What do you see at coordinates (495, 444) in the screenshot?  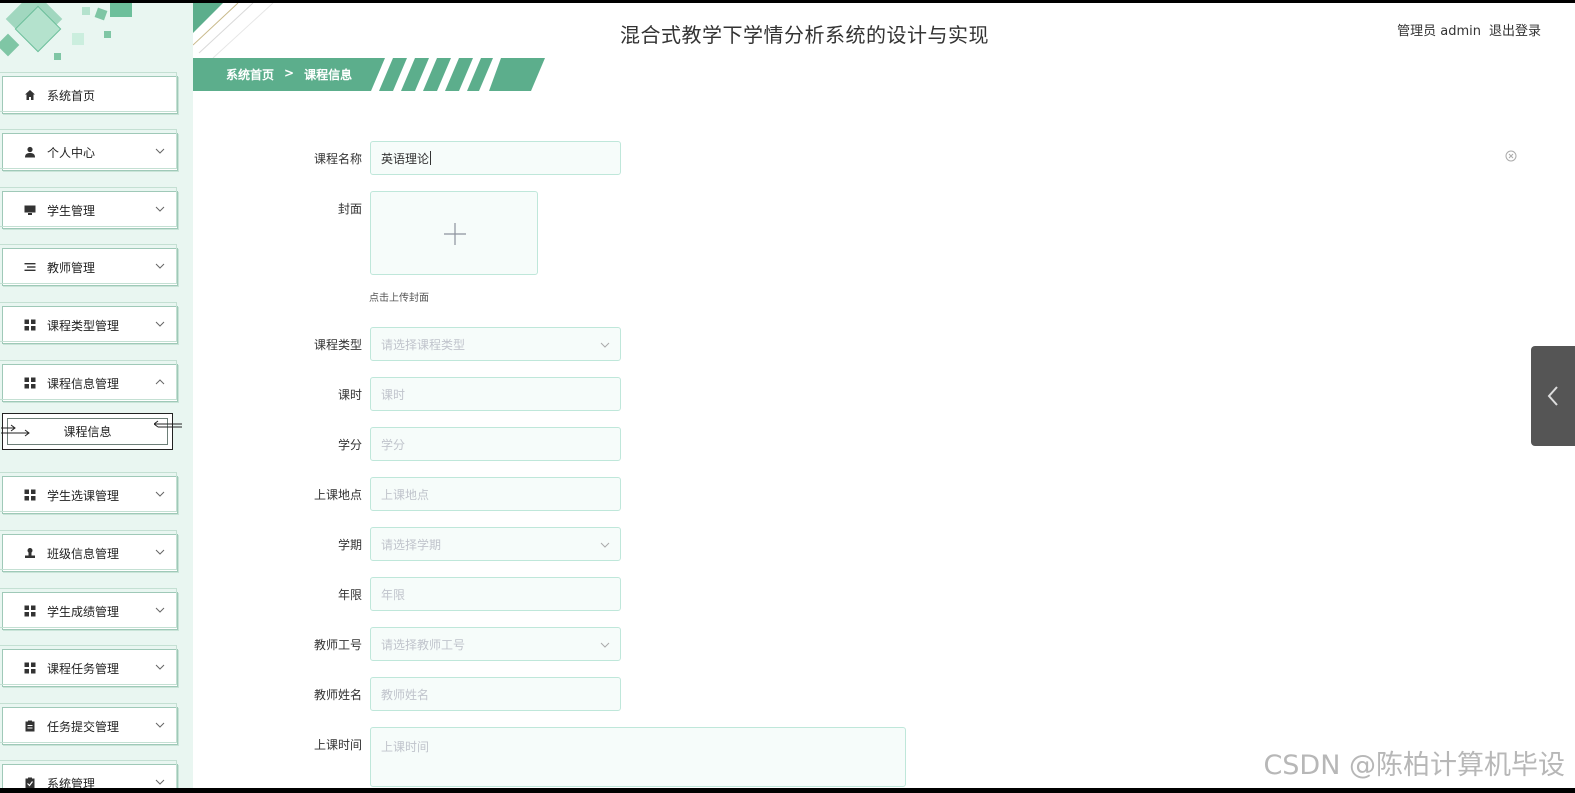 I see `credits-input: 学分` at bounding box center [495, 444].